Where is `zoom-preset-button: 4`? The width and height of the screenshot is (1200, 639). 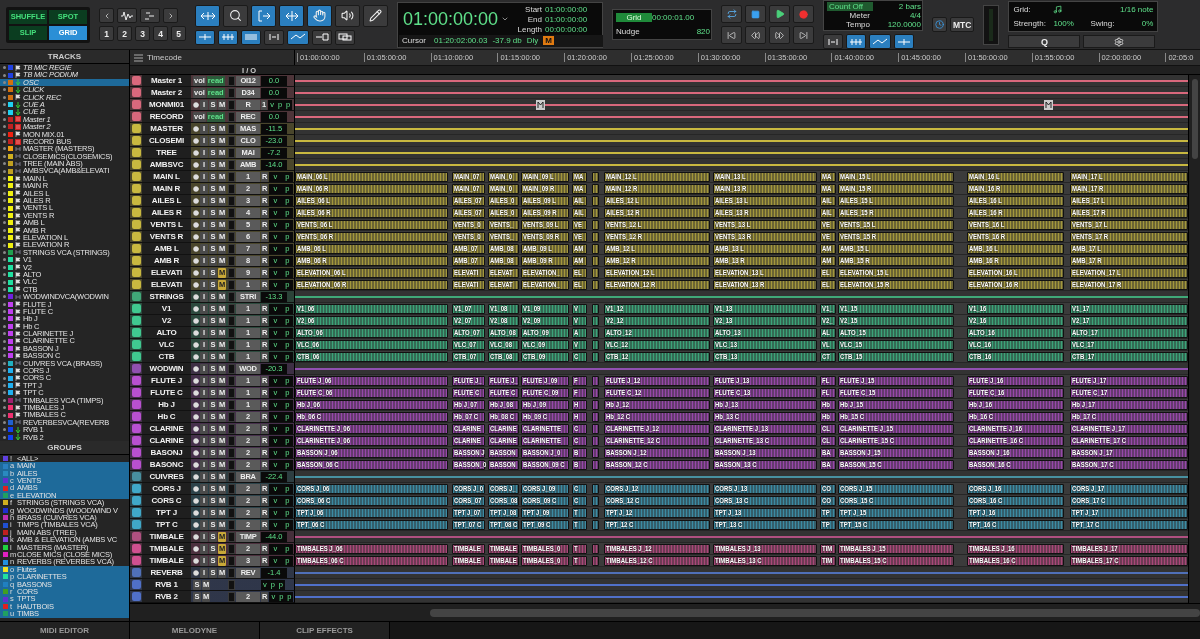 zoom-preset-button: 4 is located at coordinates (160, 33).